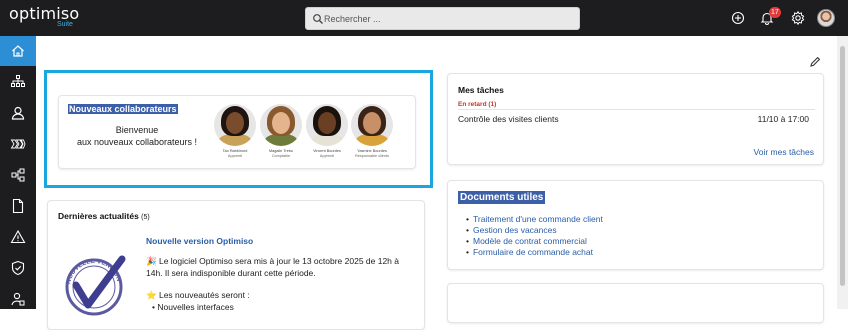 Image resolution: width=848 pixels, height=330 pixels. I want to click on news-bullet: • Nouvelles interfaces, so click(193, 307).